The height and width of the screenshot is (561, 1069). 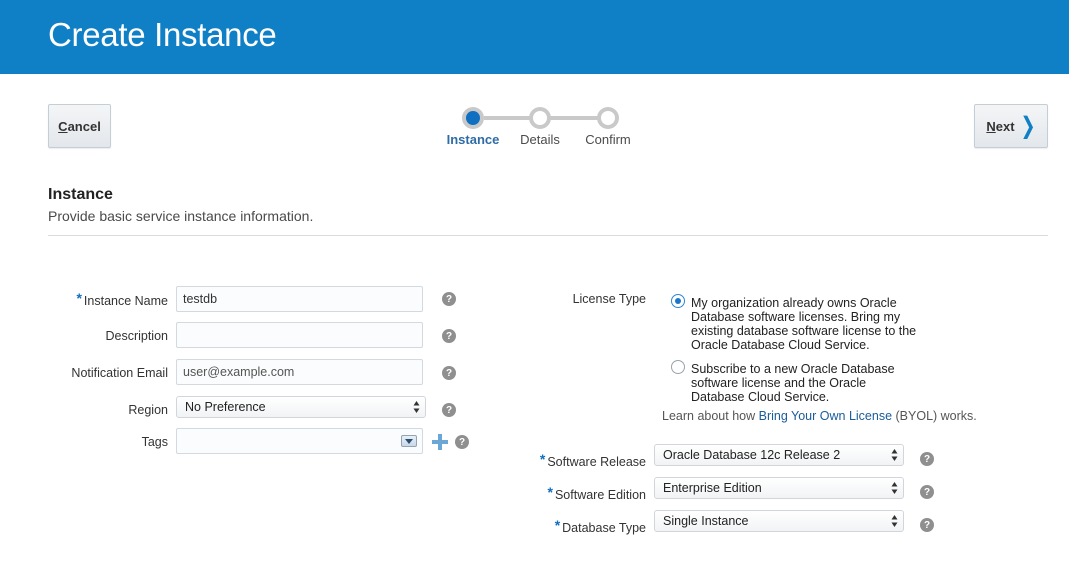 I want to click on section-title: Instance, so click(x=80, y=194).